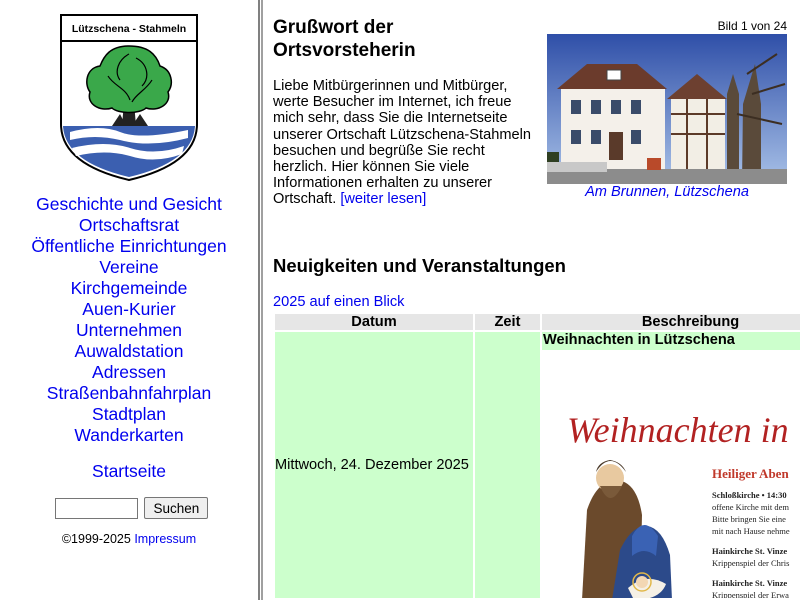 This screenshot has height=600, width=800. Describe the element at coordinates (129, 435) in the screenshot. I see `nav-link-wanderkarten: Wanderkarten` at that location.